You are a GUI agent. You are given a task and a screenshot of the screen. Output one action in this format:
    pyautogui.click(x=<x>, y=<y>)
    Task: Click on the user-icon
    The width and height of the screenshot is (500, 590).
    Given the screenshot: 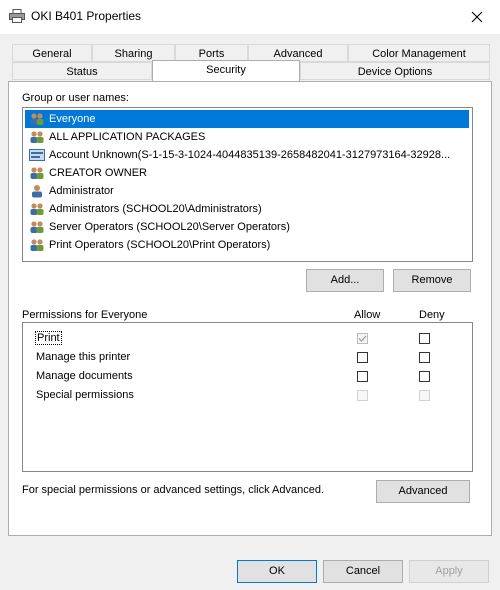 What is the action you would take?
    pyautogui.click(x=37, y=191)
    